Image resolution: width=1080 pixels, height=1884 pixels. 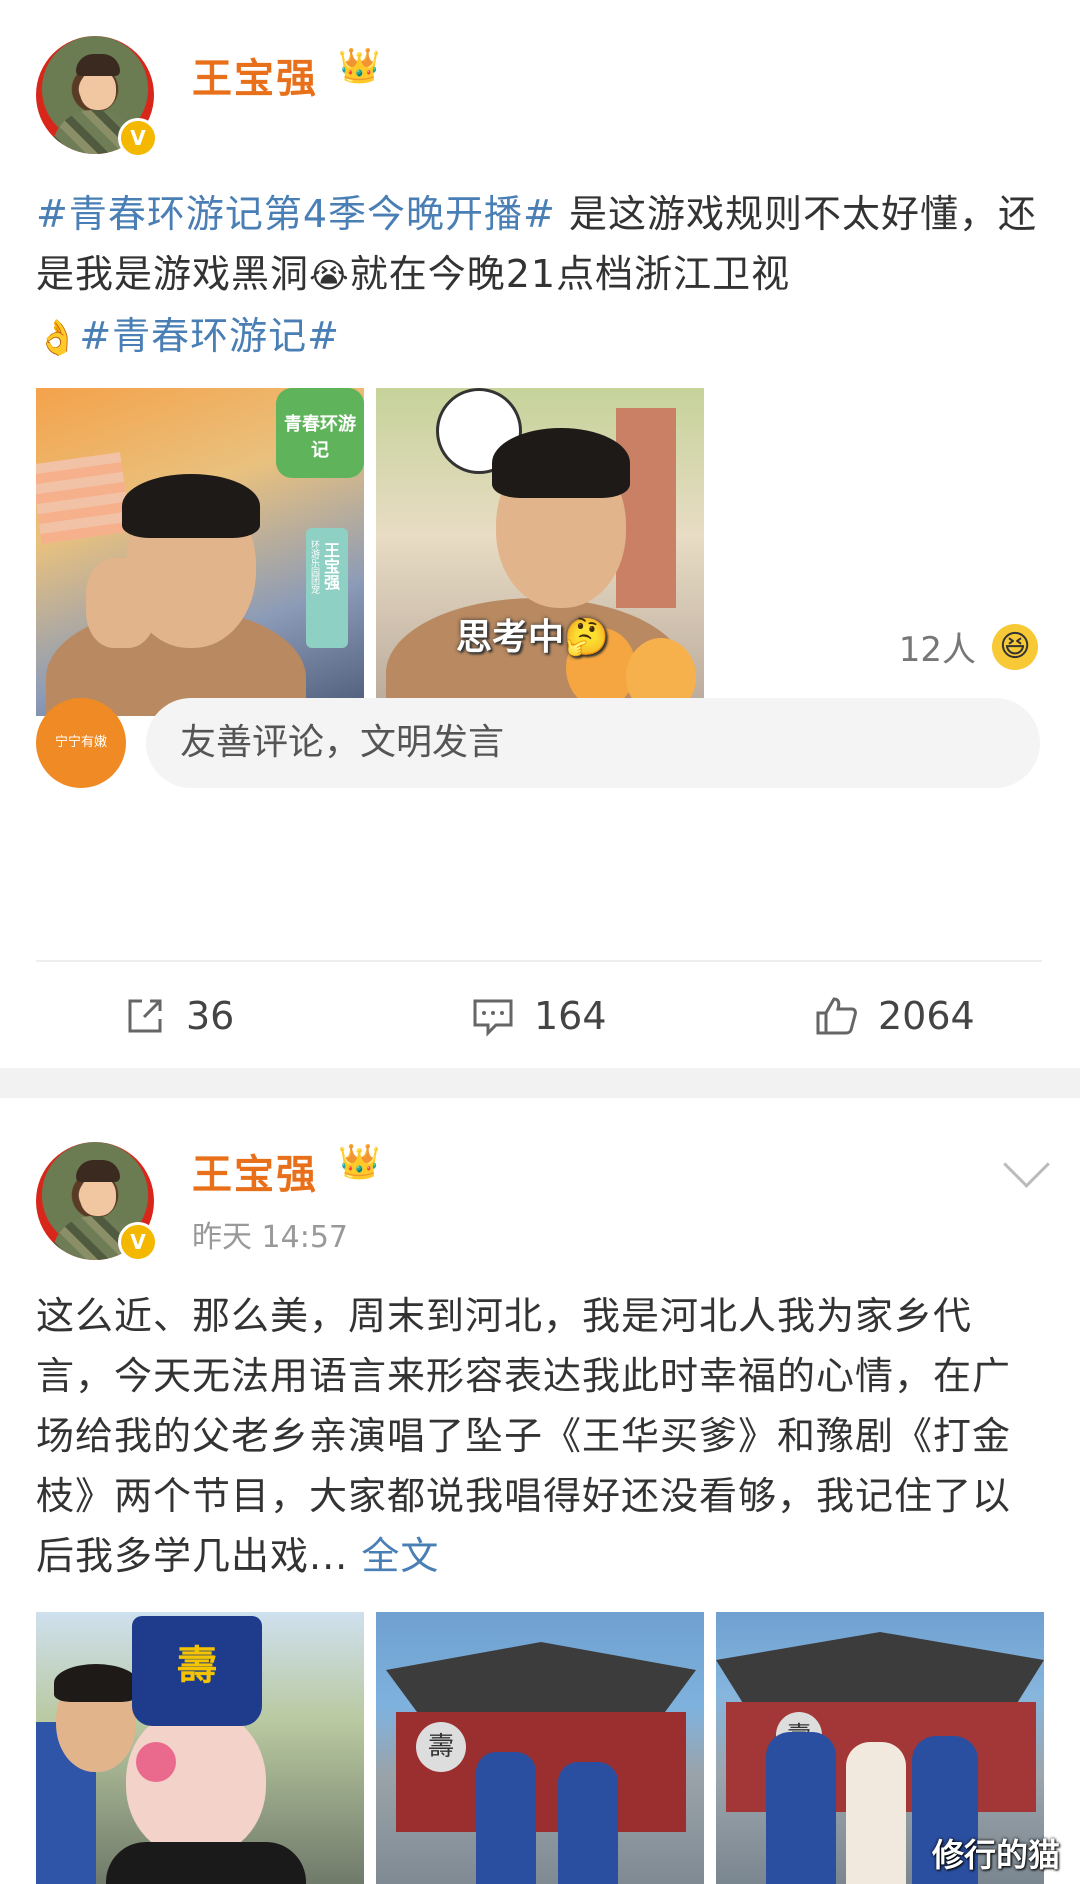 I want to click on comment-icon, so click(x=493, y=1018).